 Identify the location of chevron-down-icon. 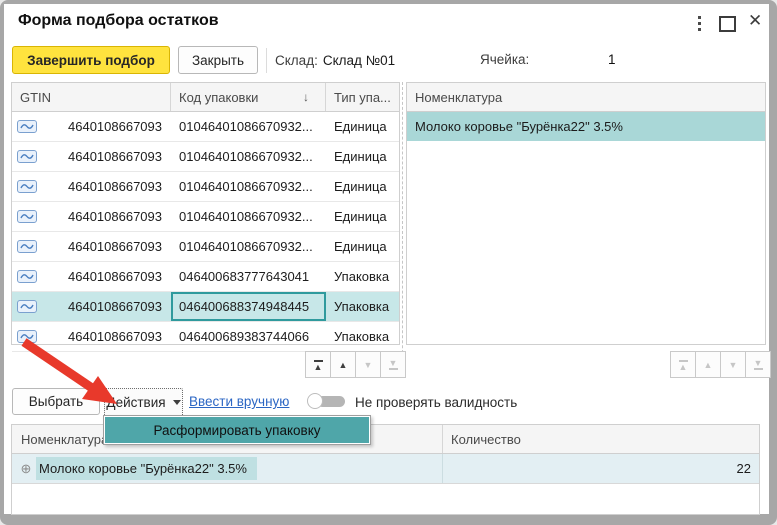
(176, 402).